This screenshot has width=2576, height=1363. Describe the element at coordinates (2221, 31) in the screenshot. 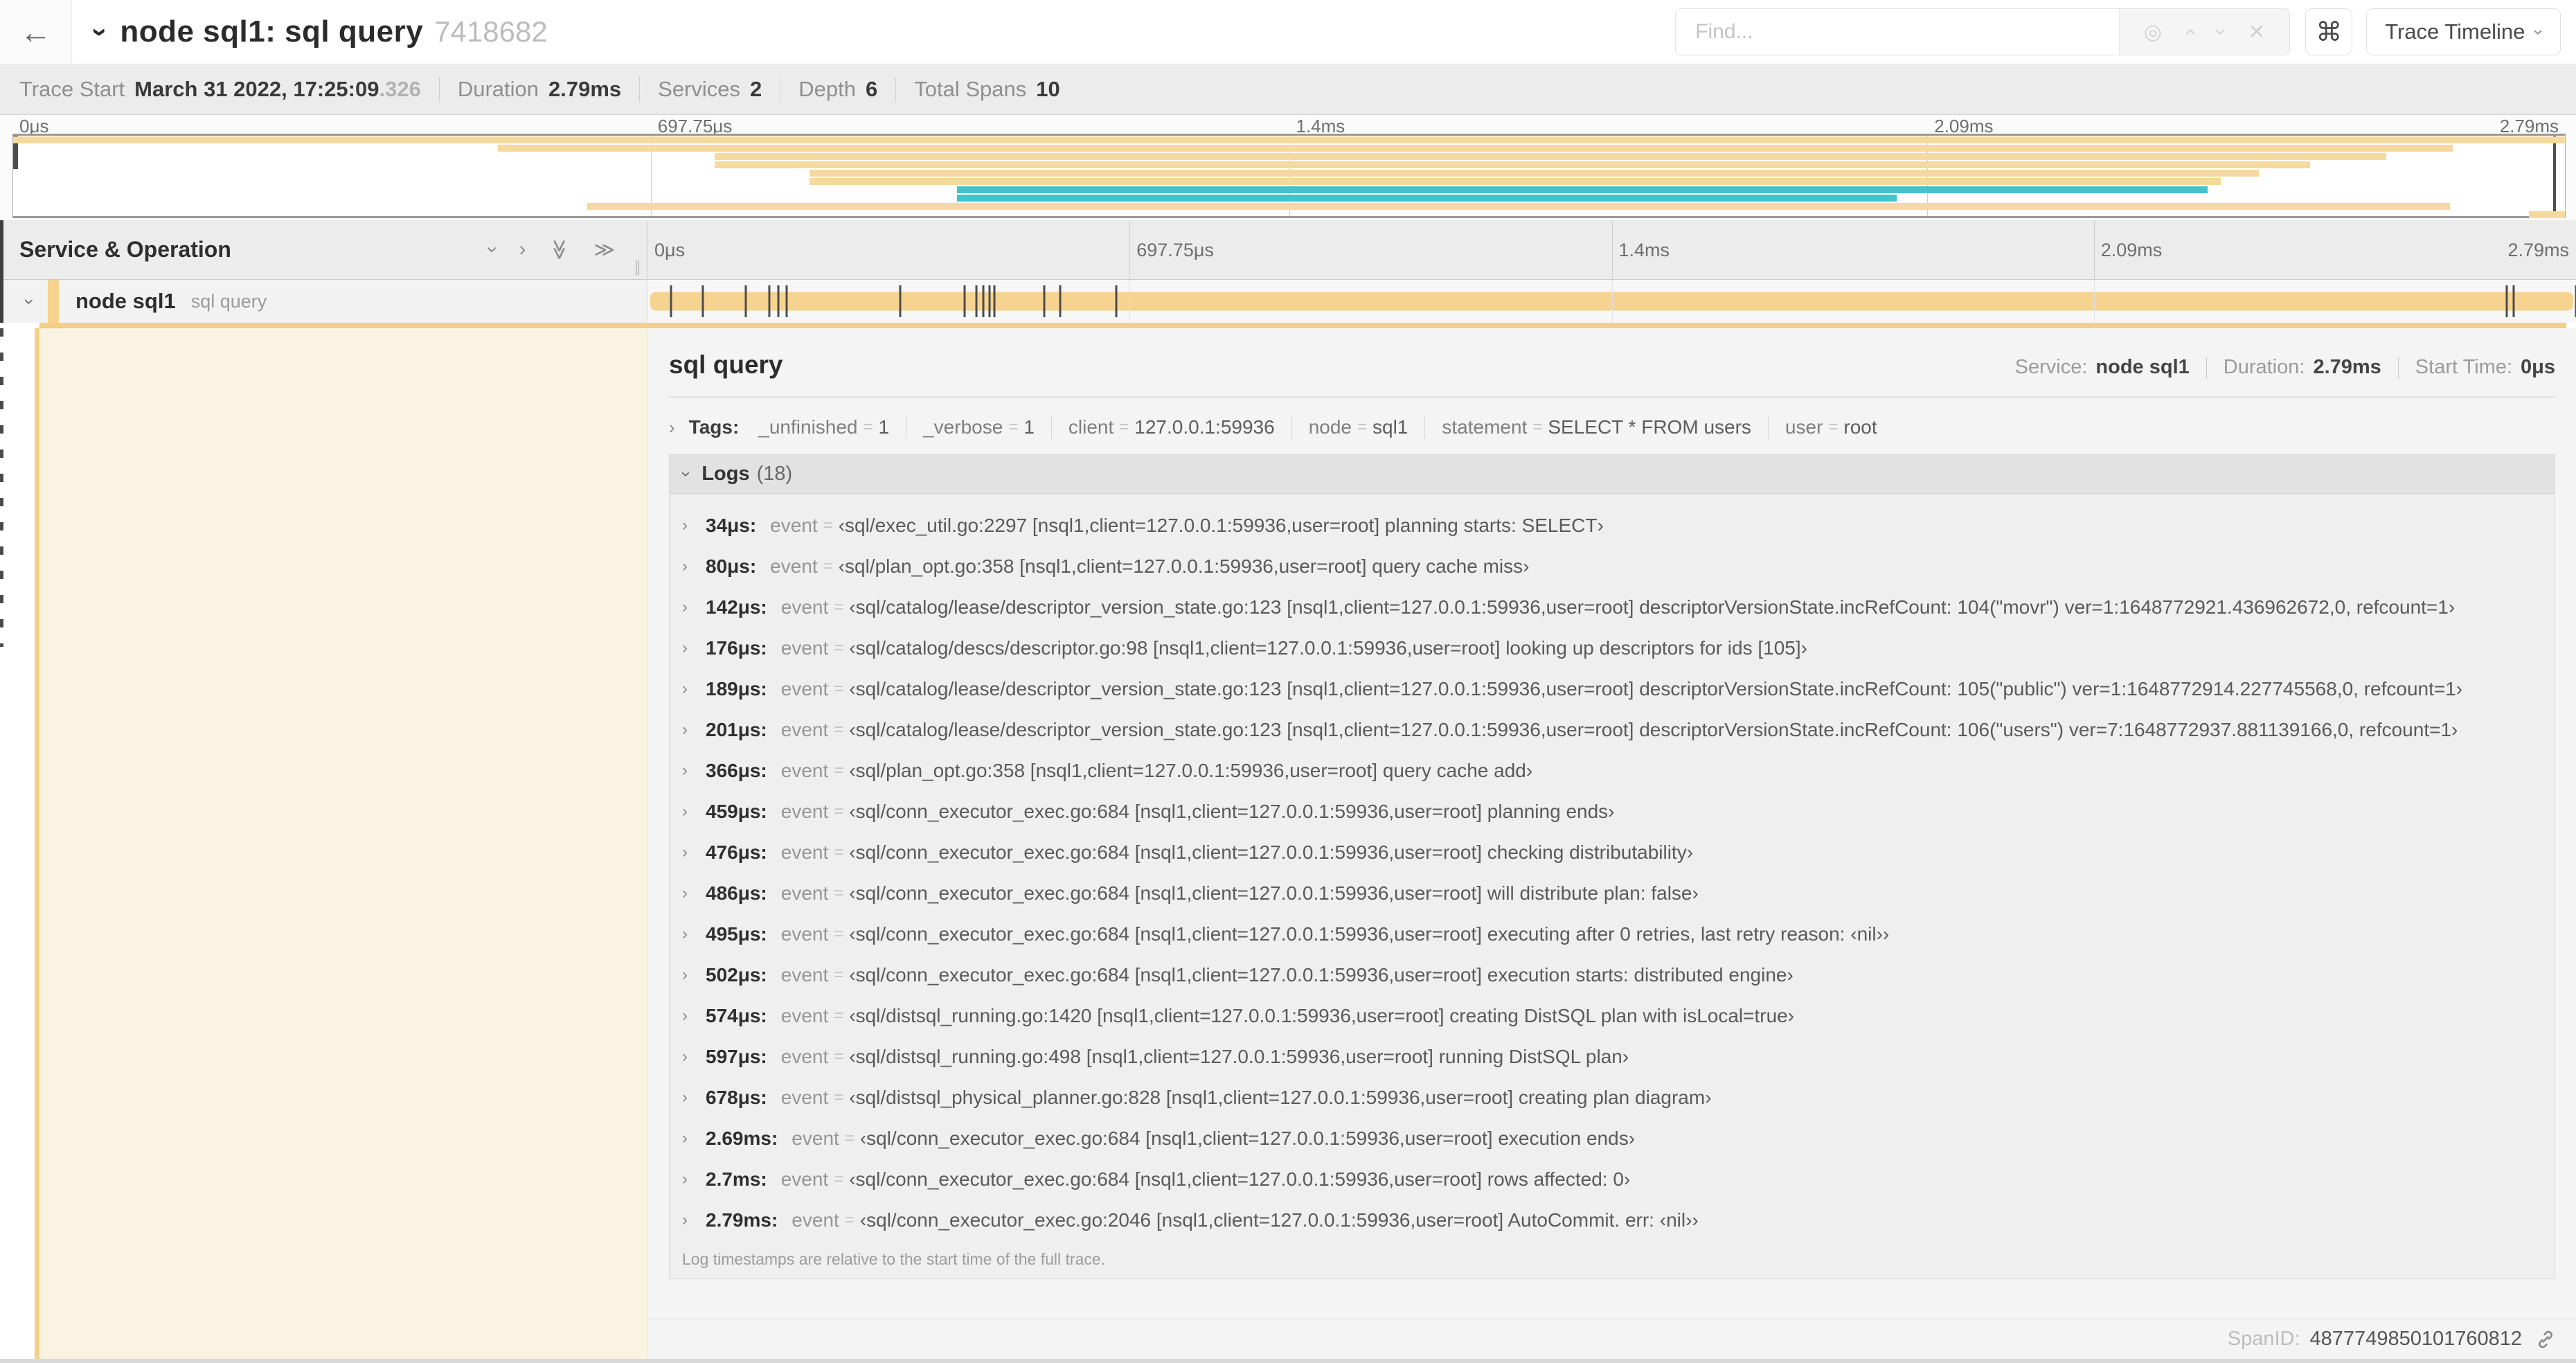

I see `next-match-icon: ›` at that location.